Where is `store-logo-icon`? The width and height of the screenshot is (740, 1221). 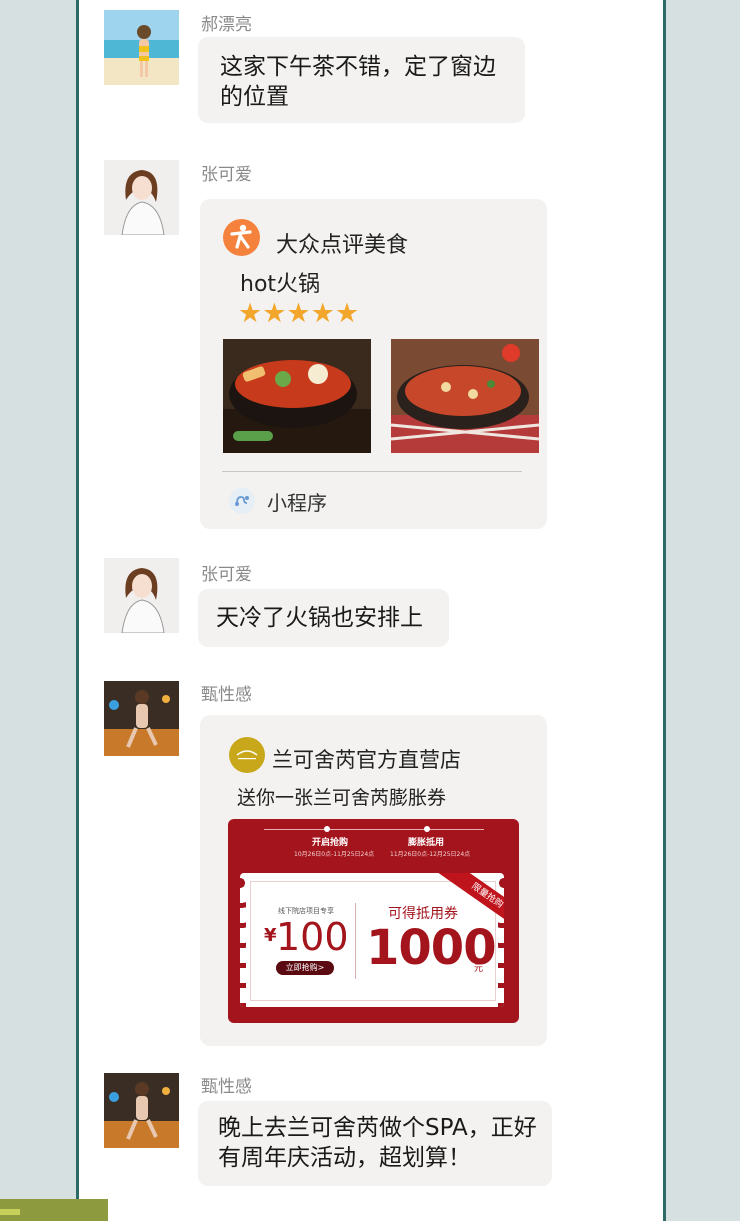
store-logo-icon is located at coordinates (247, 755).